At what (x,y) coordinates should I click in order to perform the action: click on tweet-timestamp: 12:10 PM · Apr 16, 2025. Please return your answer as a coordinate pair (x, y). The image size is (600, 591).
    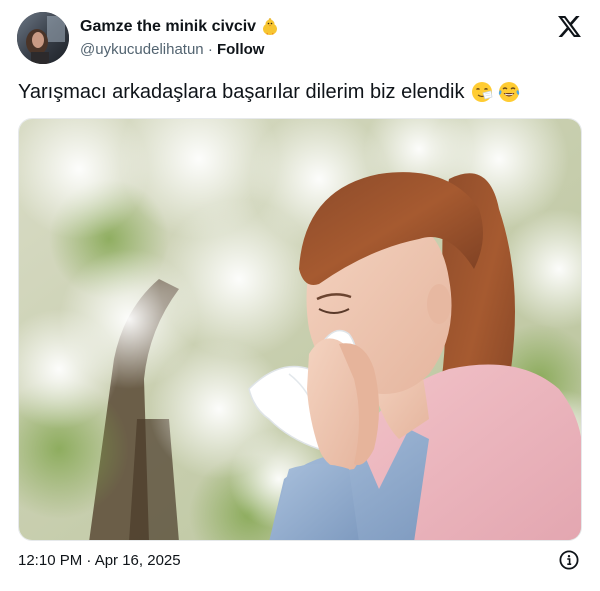
    Looking at the image, I should click on (99, 561).